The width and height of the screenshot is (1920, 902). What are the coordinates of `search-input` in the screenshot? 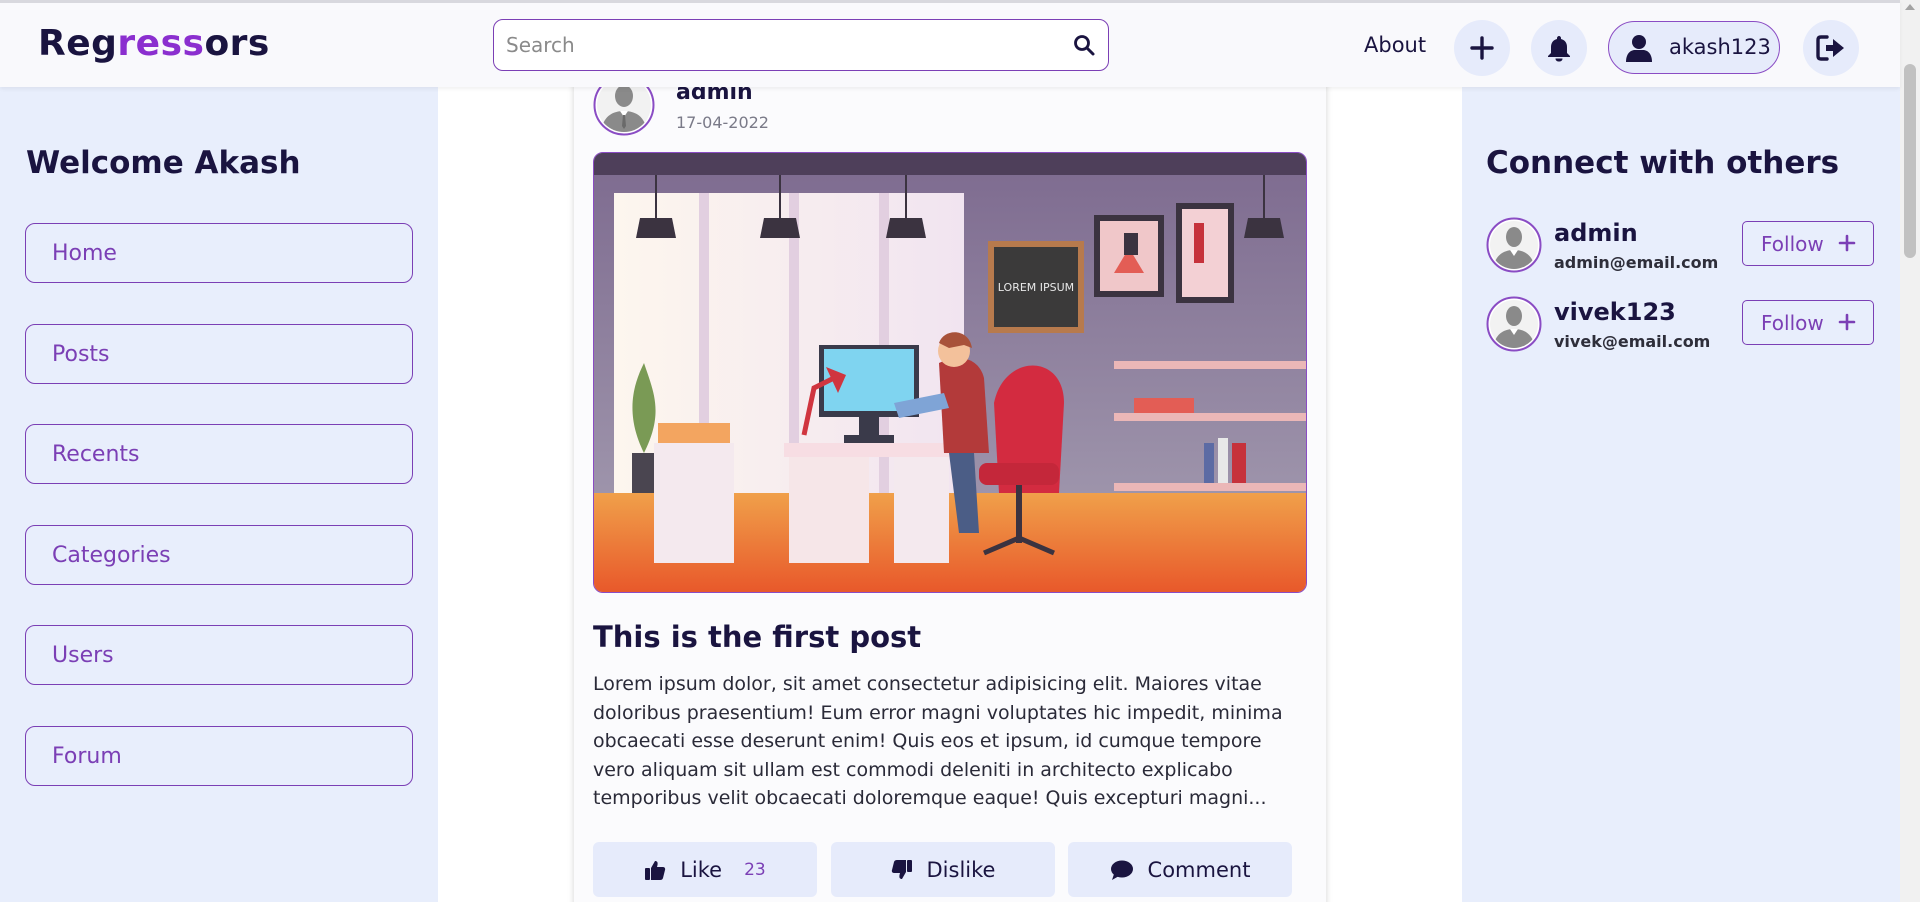 It's located at (776, 45).